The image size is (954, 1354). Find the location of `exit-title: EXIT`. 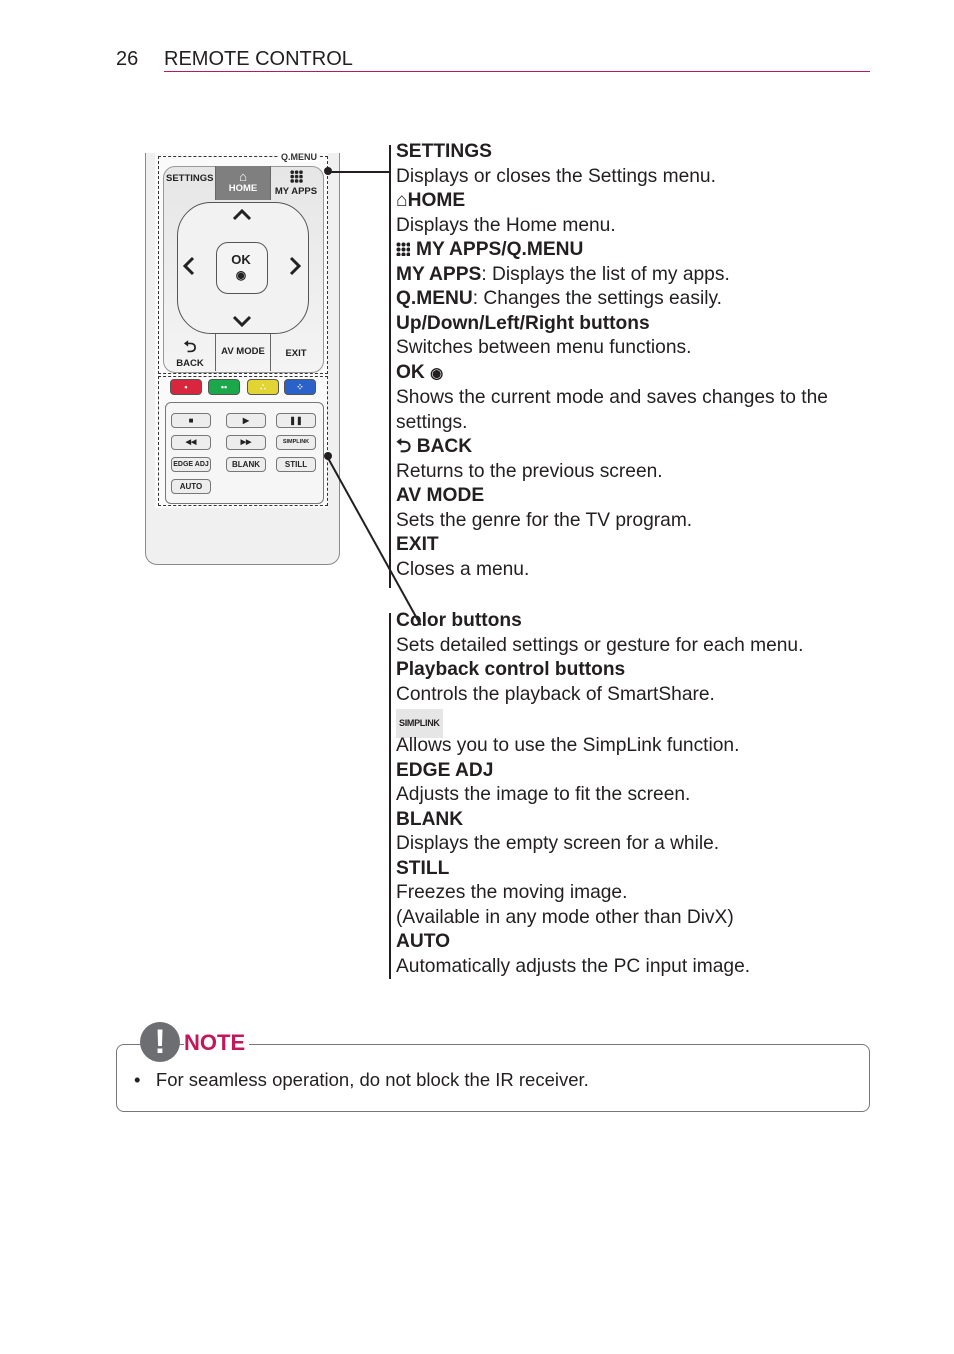

exit-title: EXIT is located at coordinates (417, 544).